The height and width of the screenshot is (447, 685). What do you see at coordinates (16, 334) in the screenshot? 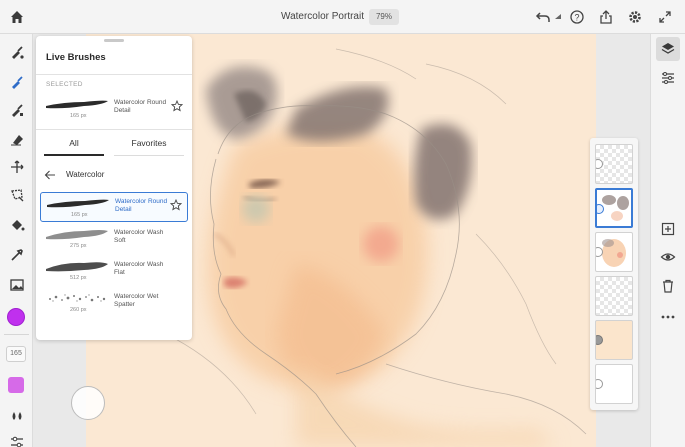
I see `rail-divider` at bounding box center [16, 334].